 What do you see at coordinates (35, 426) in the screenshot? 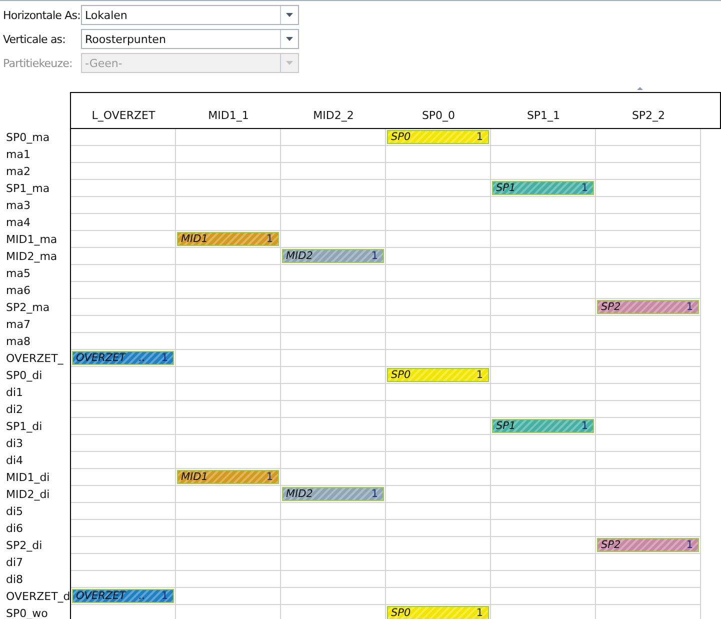
I see `row-header: SP1_di` at bounding box center [35, 426].